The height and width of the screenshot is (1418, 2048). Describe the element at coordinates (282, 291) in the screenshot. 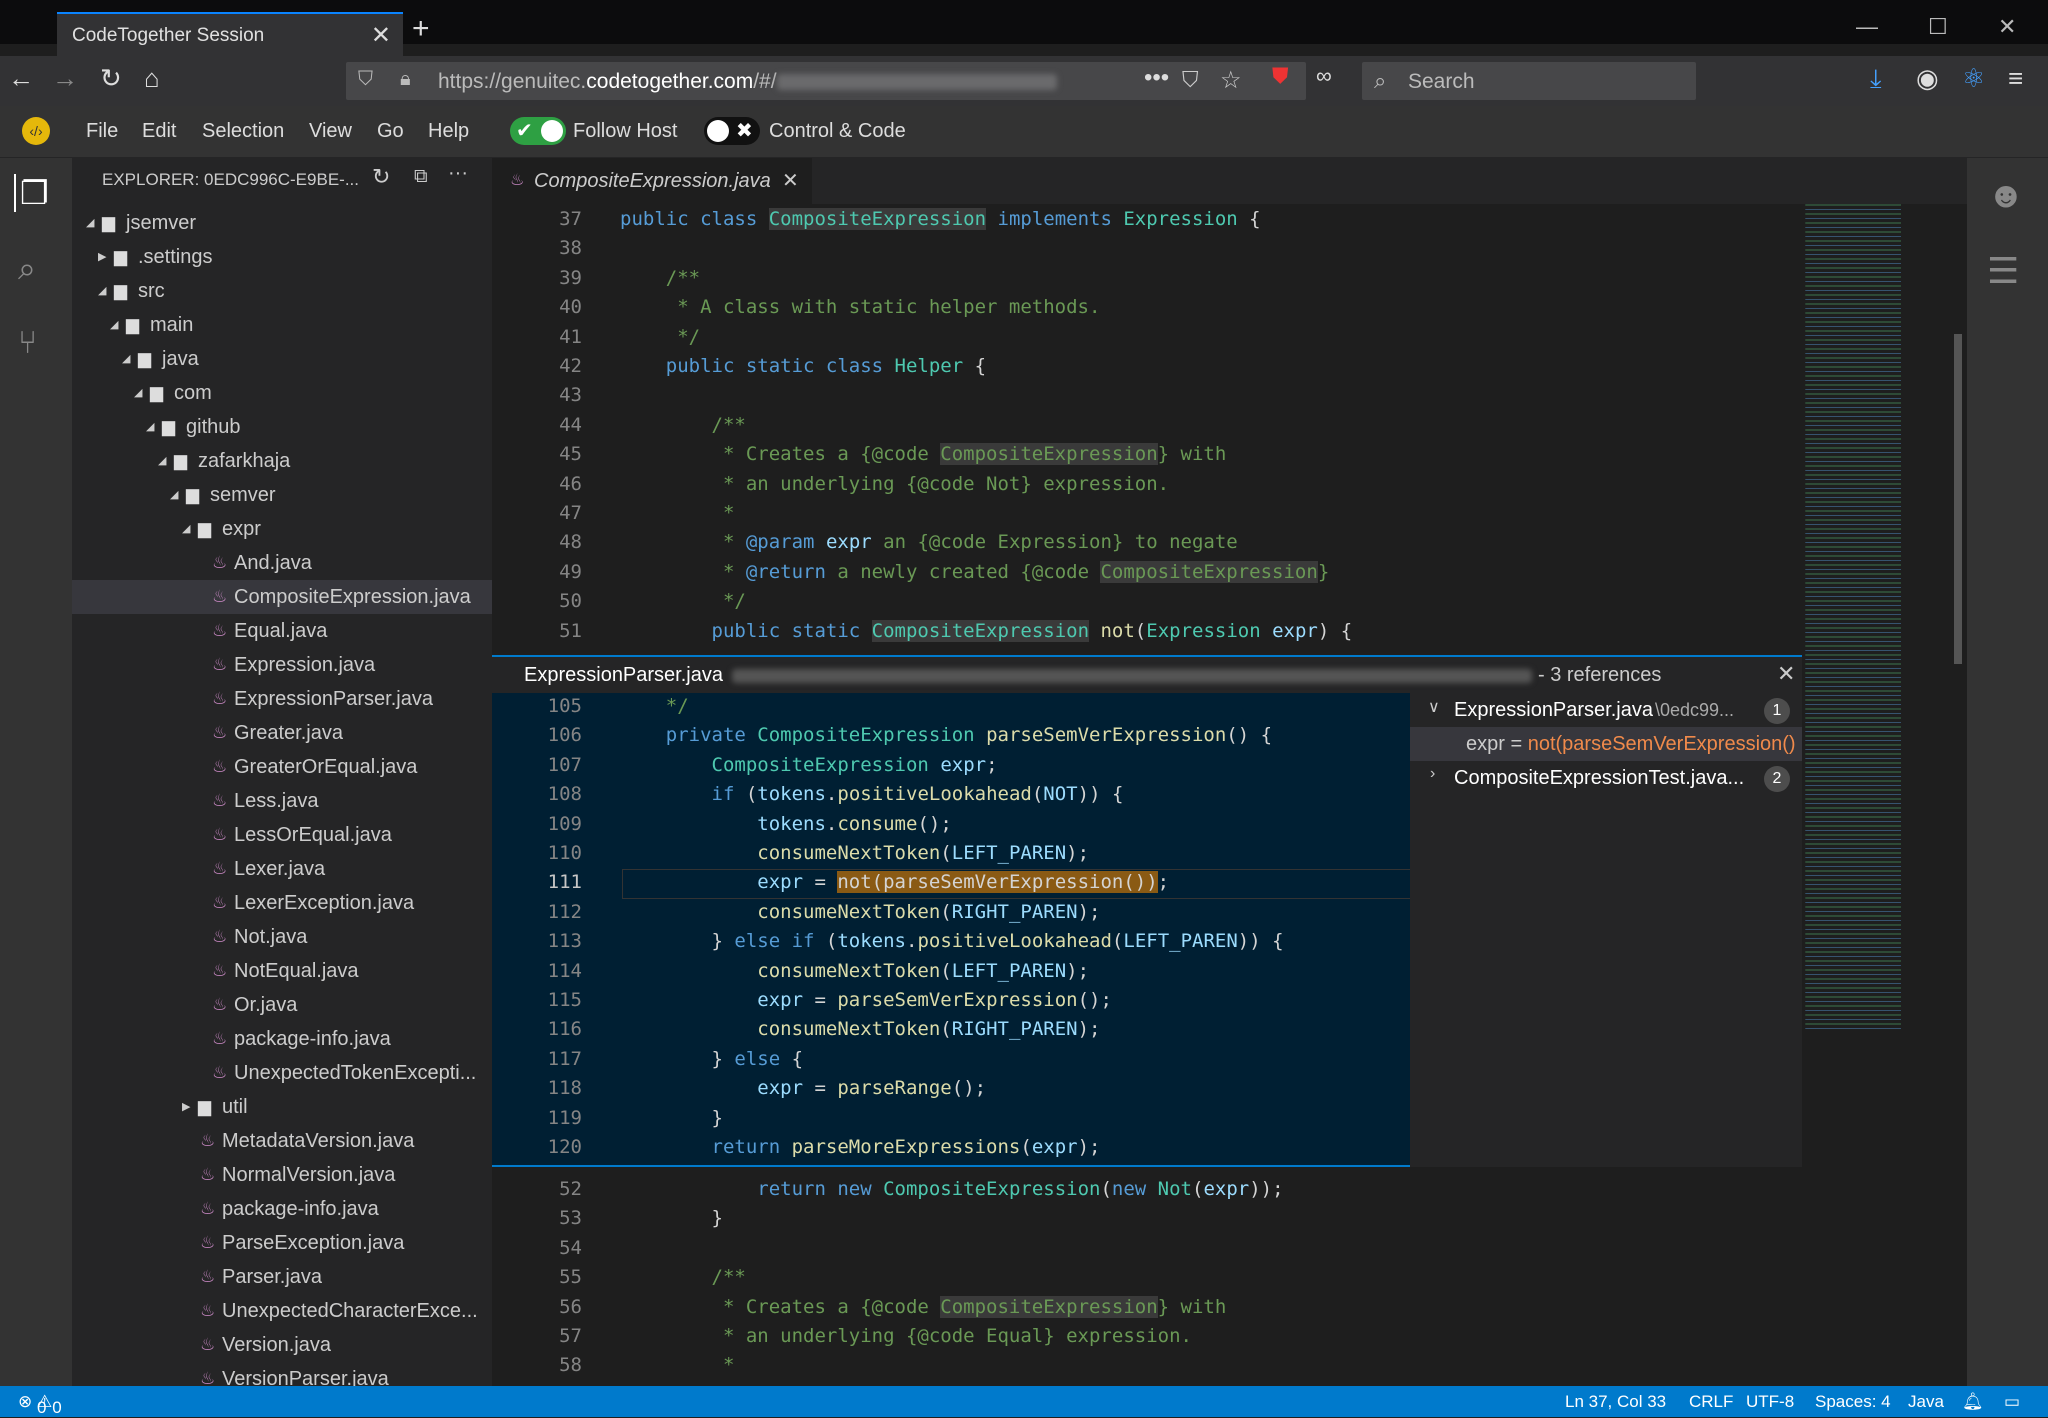

I see `tree-folder: ◢ ▆ src` at that location.